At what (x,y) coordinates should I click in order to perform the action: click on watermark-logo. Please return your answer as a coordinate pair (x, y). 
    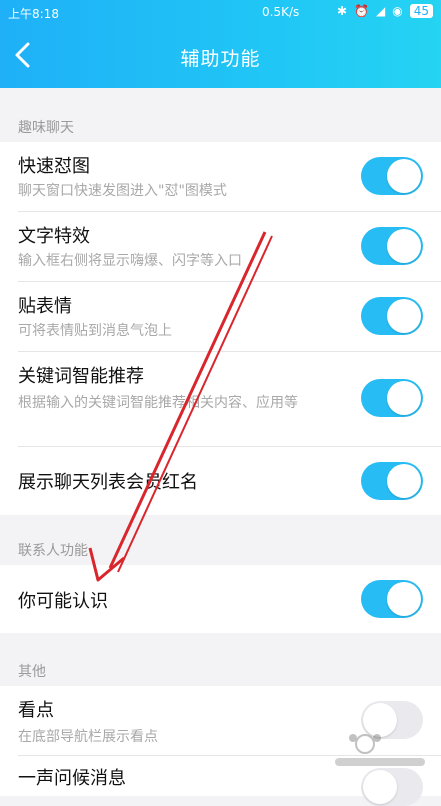
    Looking at the image, I should click on (380, 750).